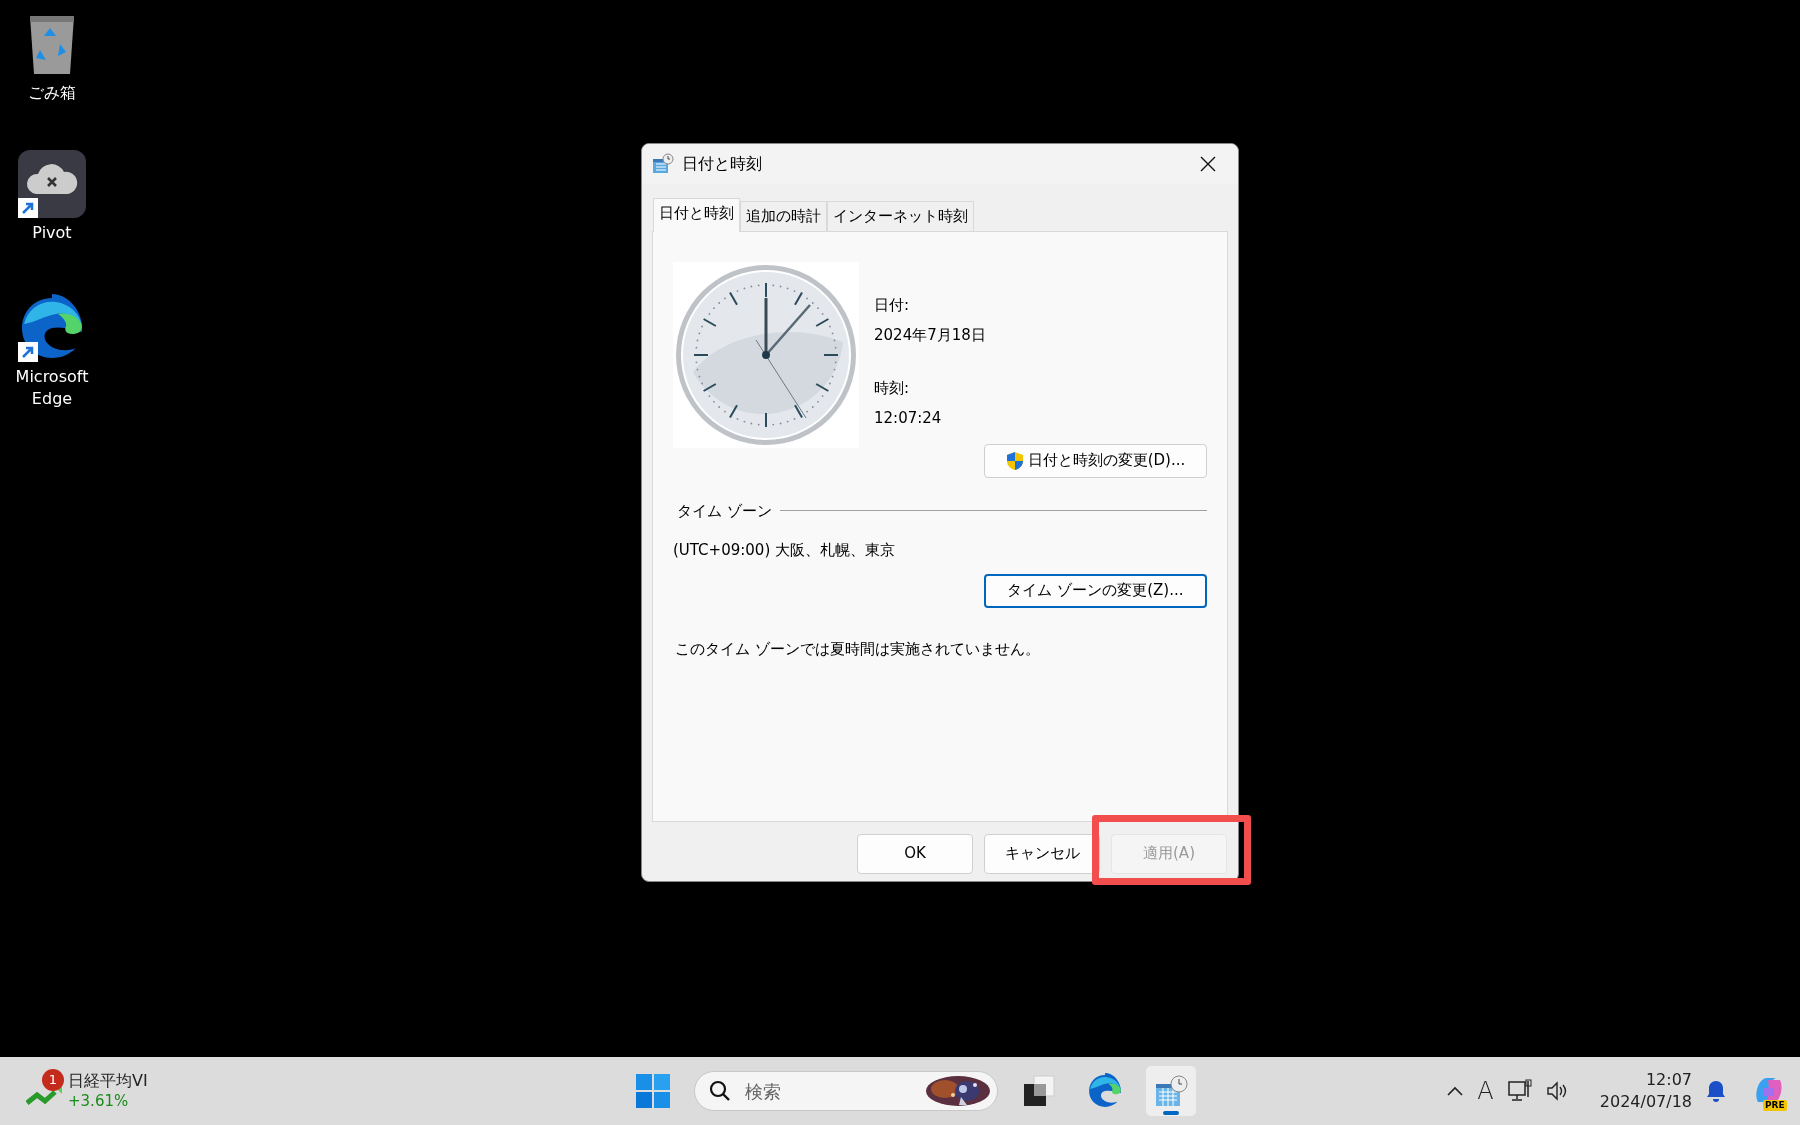 The height and width of the screenshot is (1125, 1800). Describe the element at coordinates (1775, 1105) in the screenshot. I see `preview-badge: PRE` at that location.